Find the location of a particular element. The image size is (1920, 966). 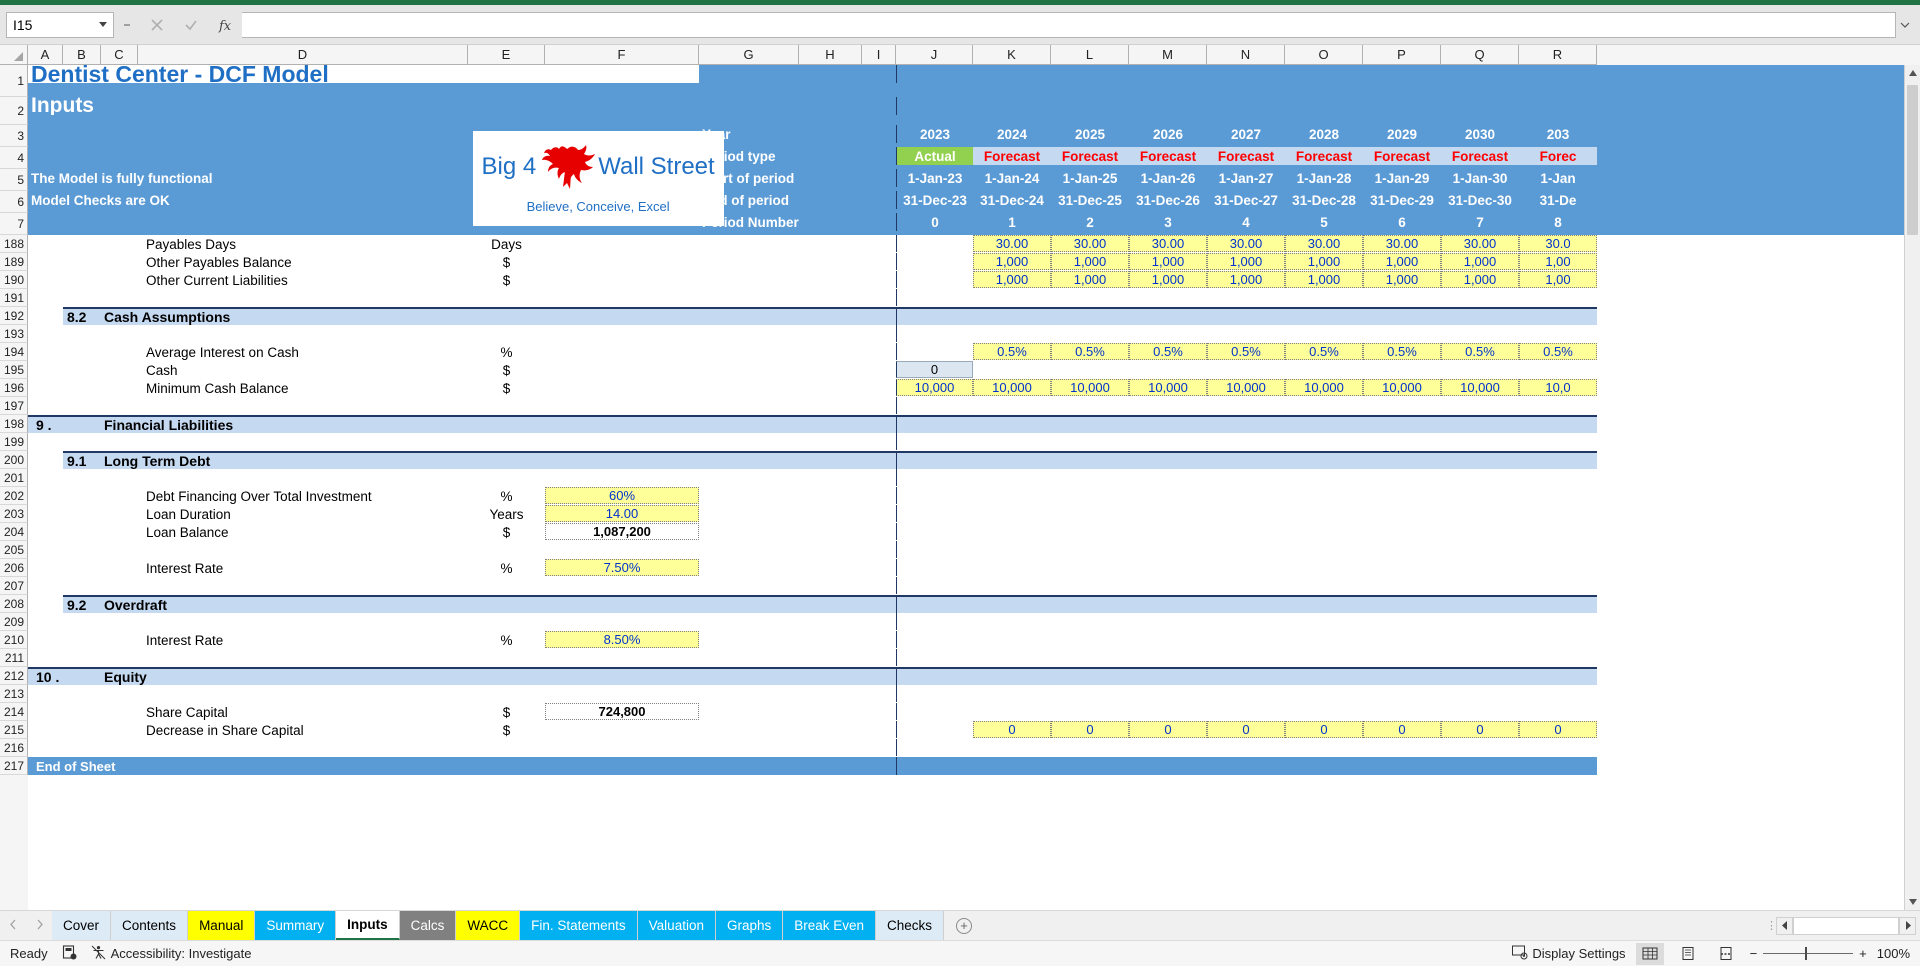

horizontal-scrollbar is located at coordinates (1846, 925).